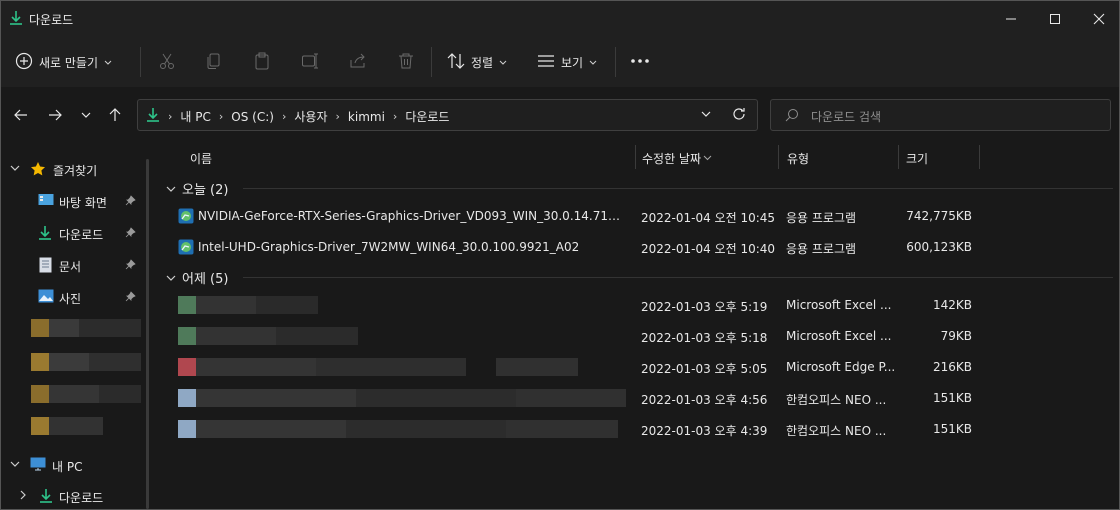  Describe the element at coordinates (73, 233) in the screenshot. I see `nav-item-downloads: 다운로드` at that location.